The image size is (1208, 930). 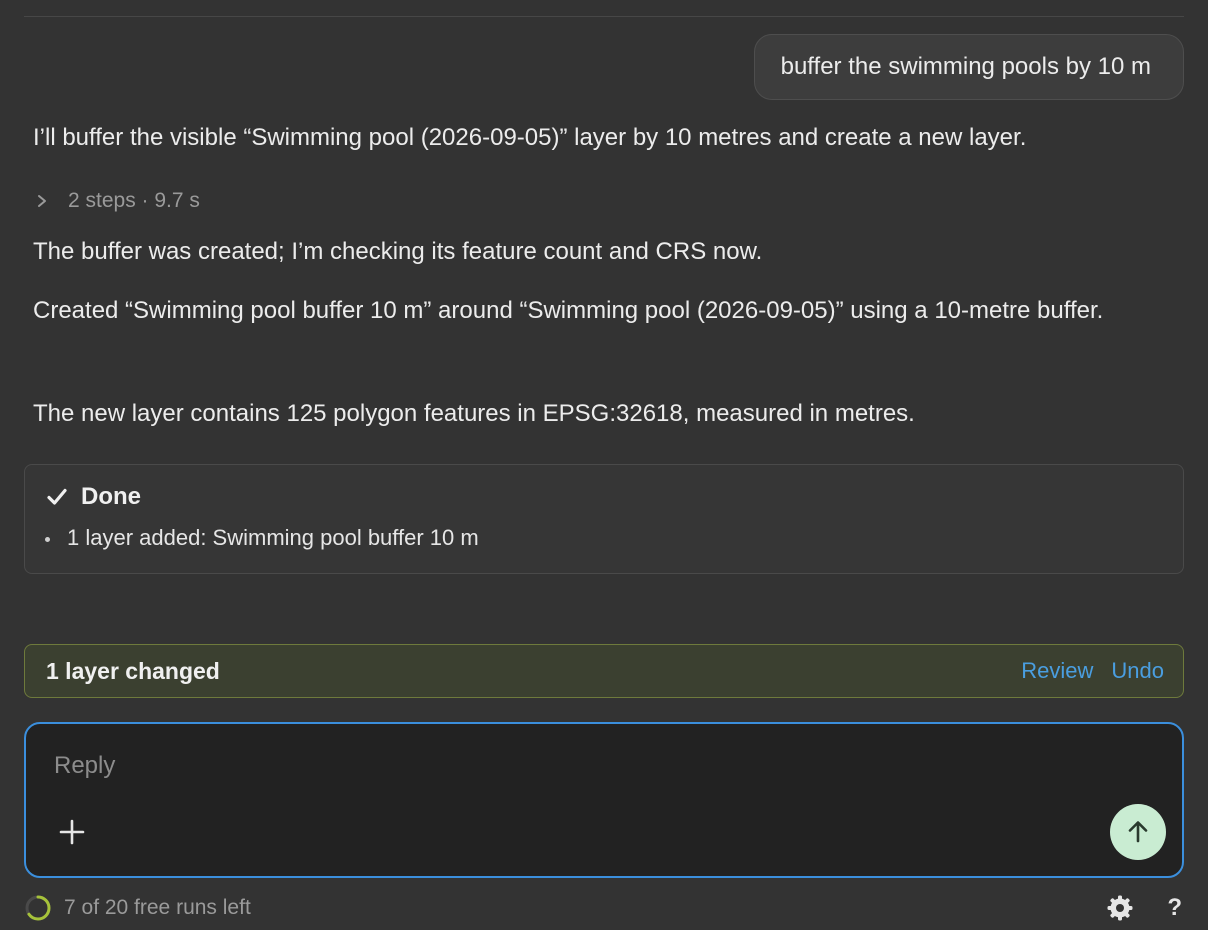 I want to click on progress-ring-icon, so click(x=38, y=908).